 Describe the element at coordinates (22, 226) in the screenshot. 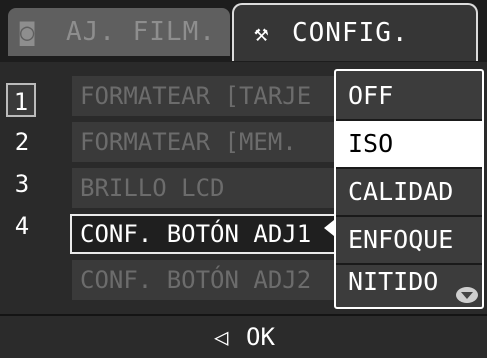

I see `page-number-4: 4` at that location.